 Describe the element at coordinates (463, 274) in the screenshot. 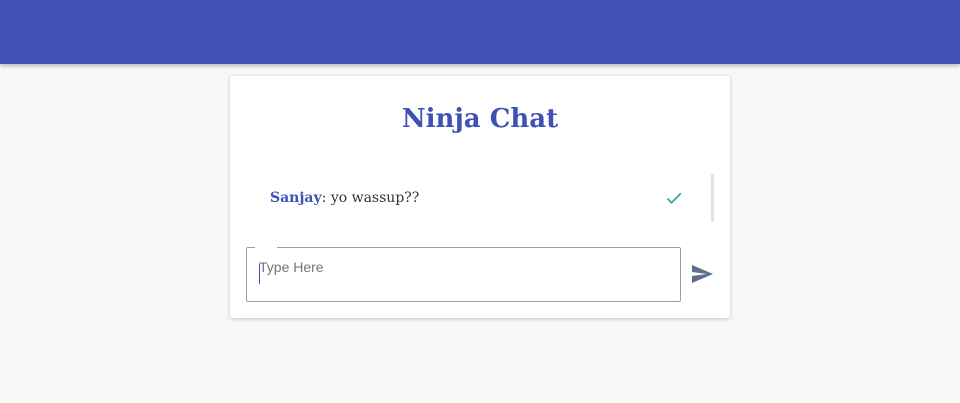

I see `message-input: Type Here` at that location.